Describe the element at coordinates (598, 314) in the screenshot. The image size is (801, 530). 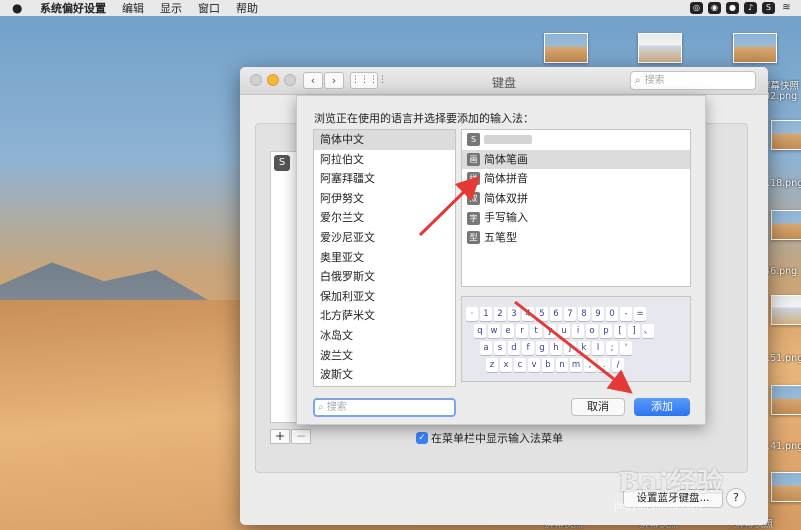
I see `keyboard-key: 9` at that location.